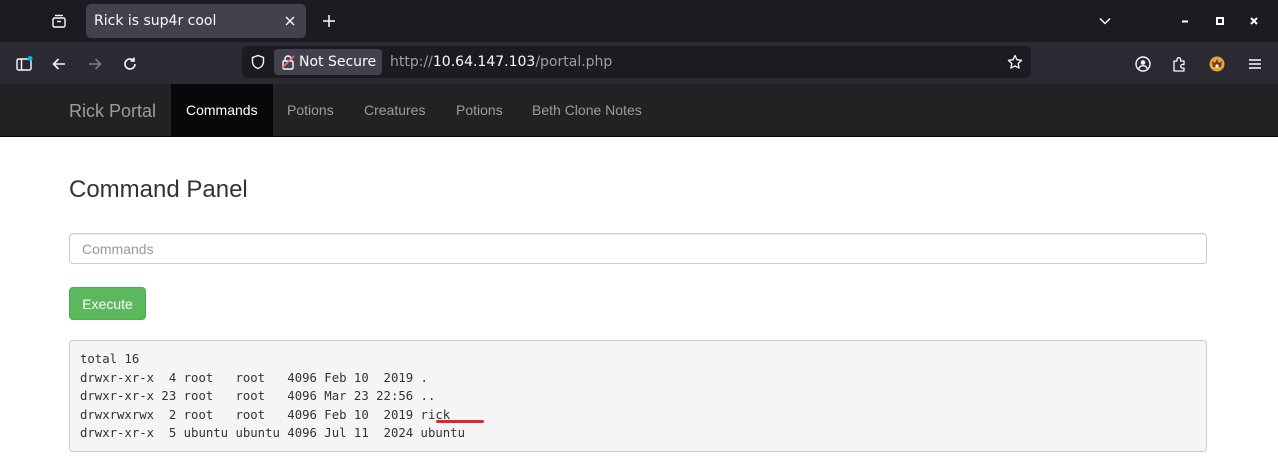 This screenshot has height=467, width=1278. I want to click on nav-beth-clone-notes: Beth Clone Notes, so click(587, 110).